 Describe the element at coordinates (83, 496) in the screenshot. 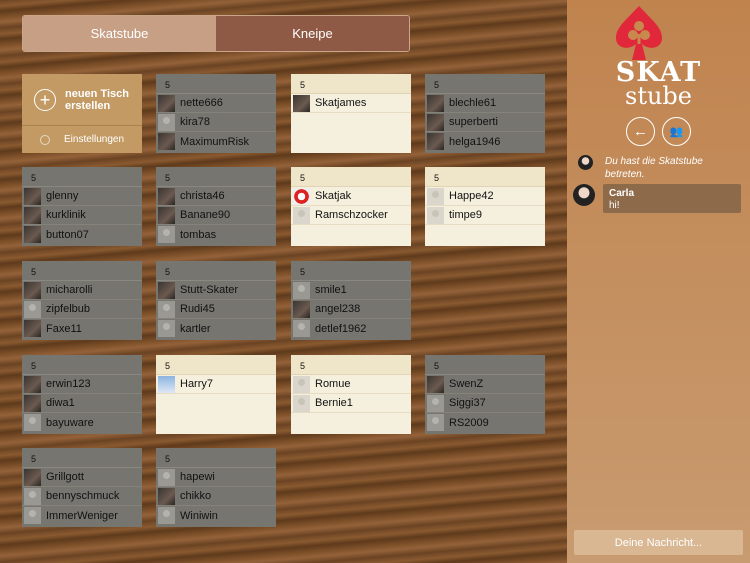

I see `player-name: bennyschmuck` at that location.